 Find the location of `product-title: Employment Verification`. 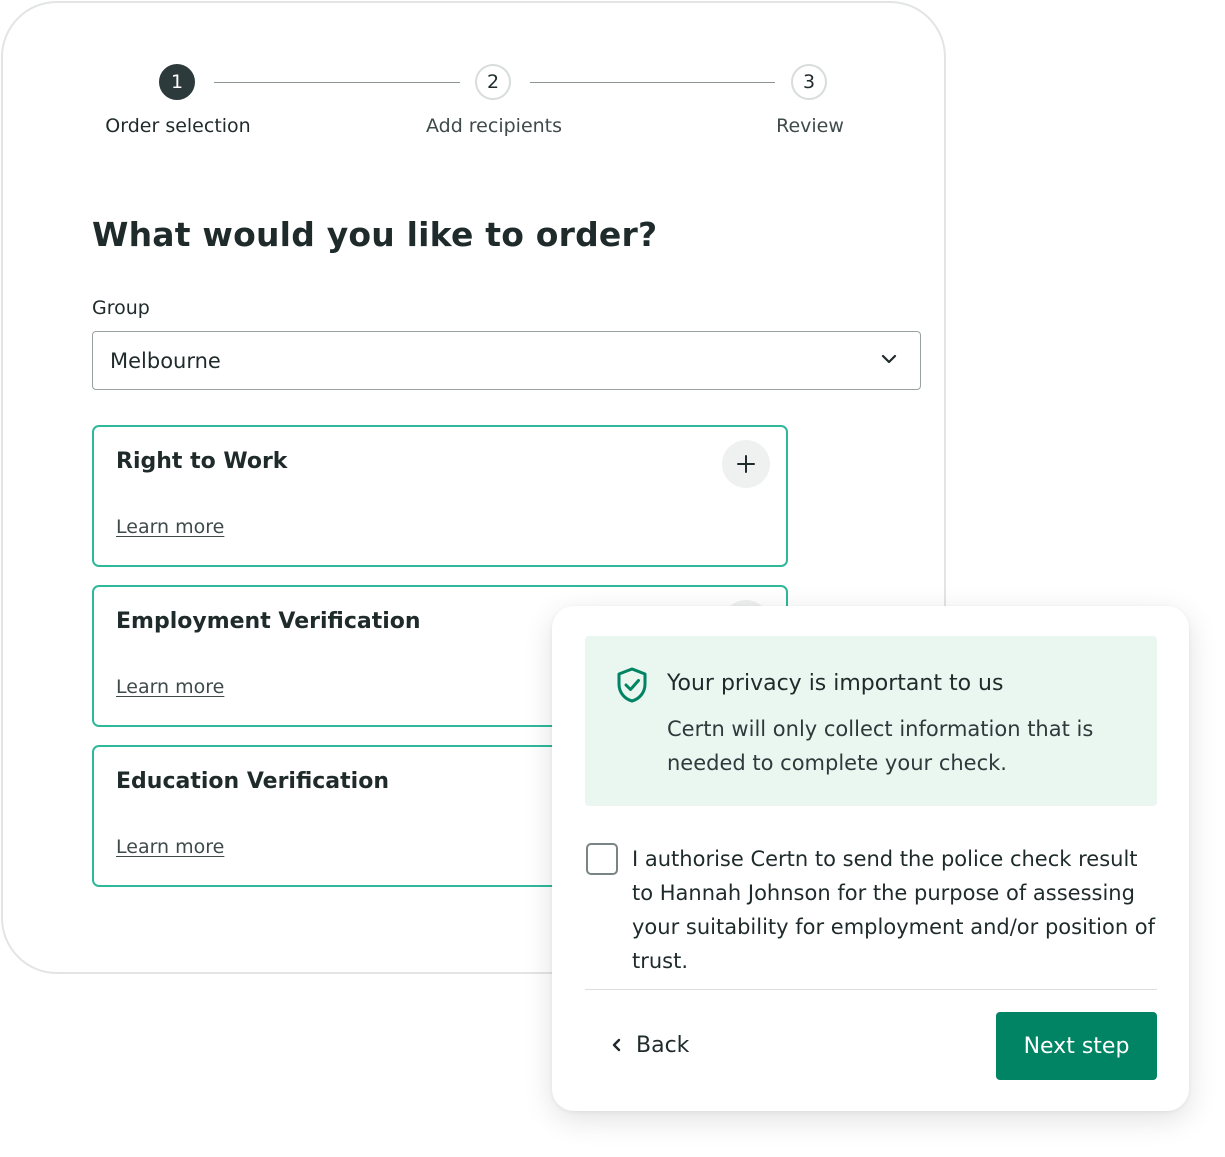

product-title: Employment Verification is located at coordinates (268, 621).